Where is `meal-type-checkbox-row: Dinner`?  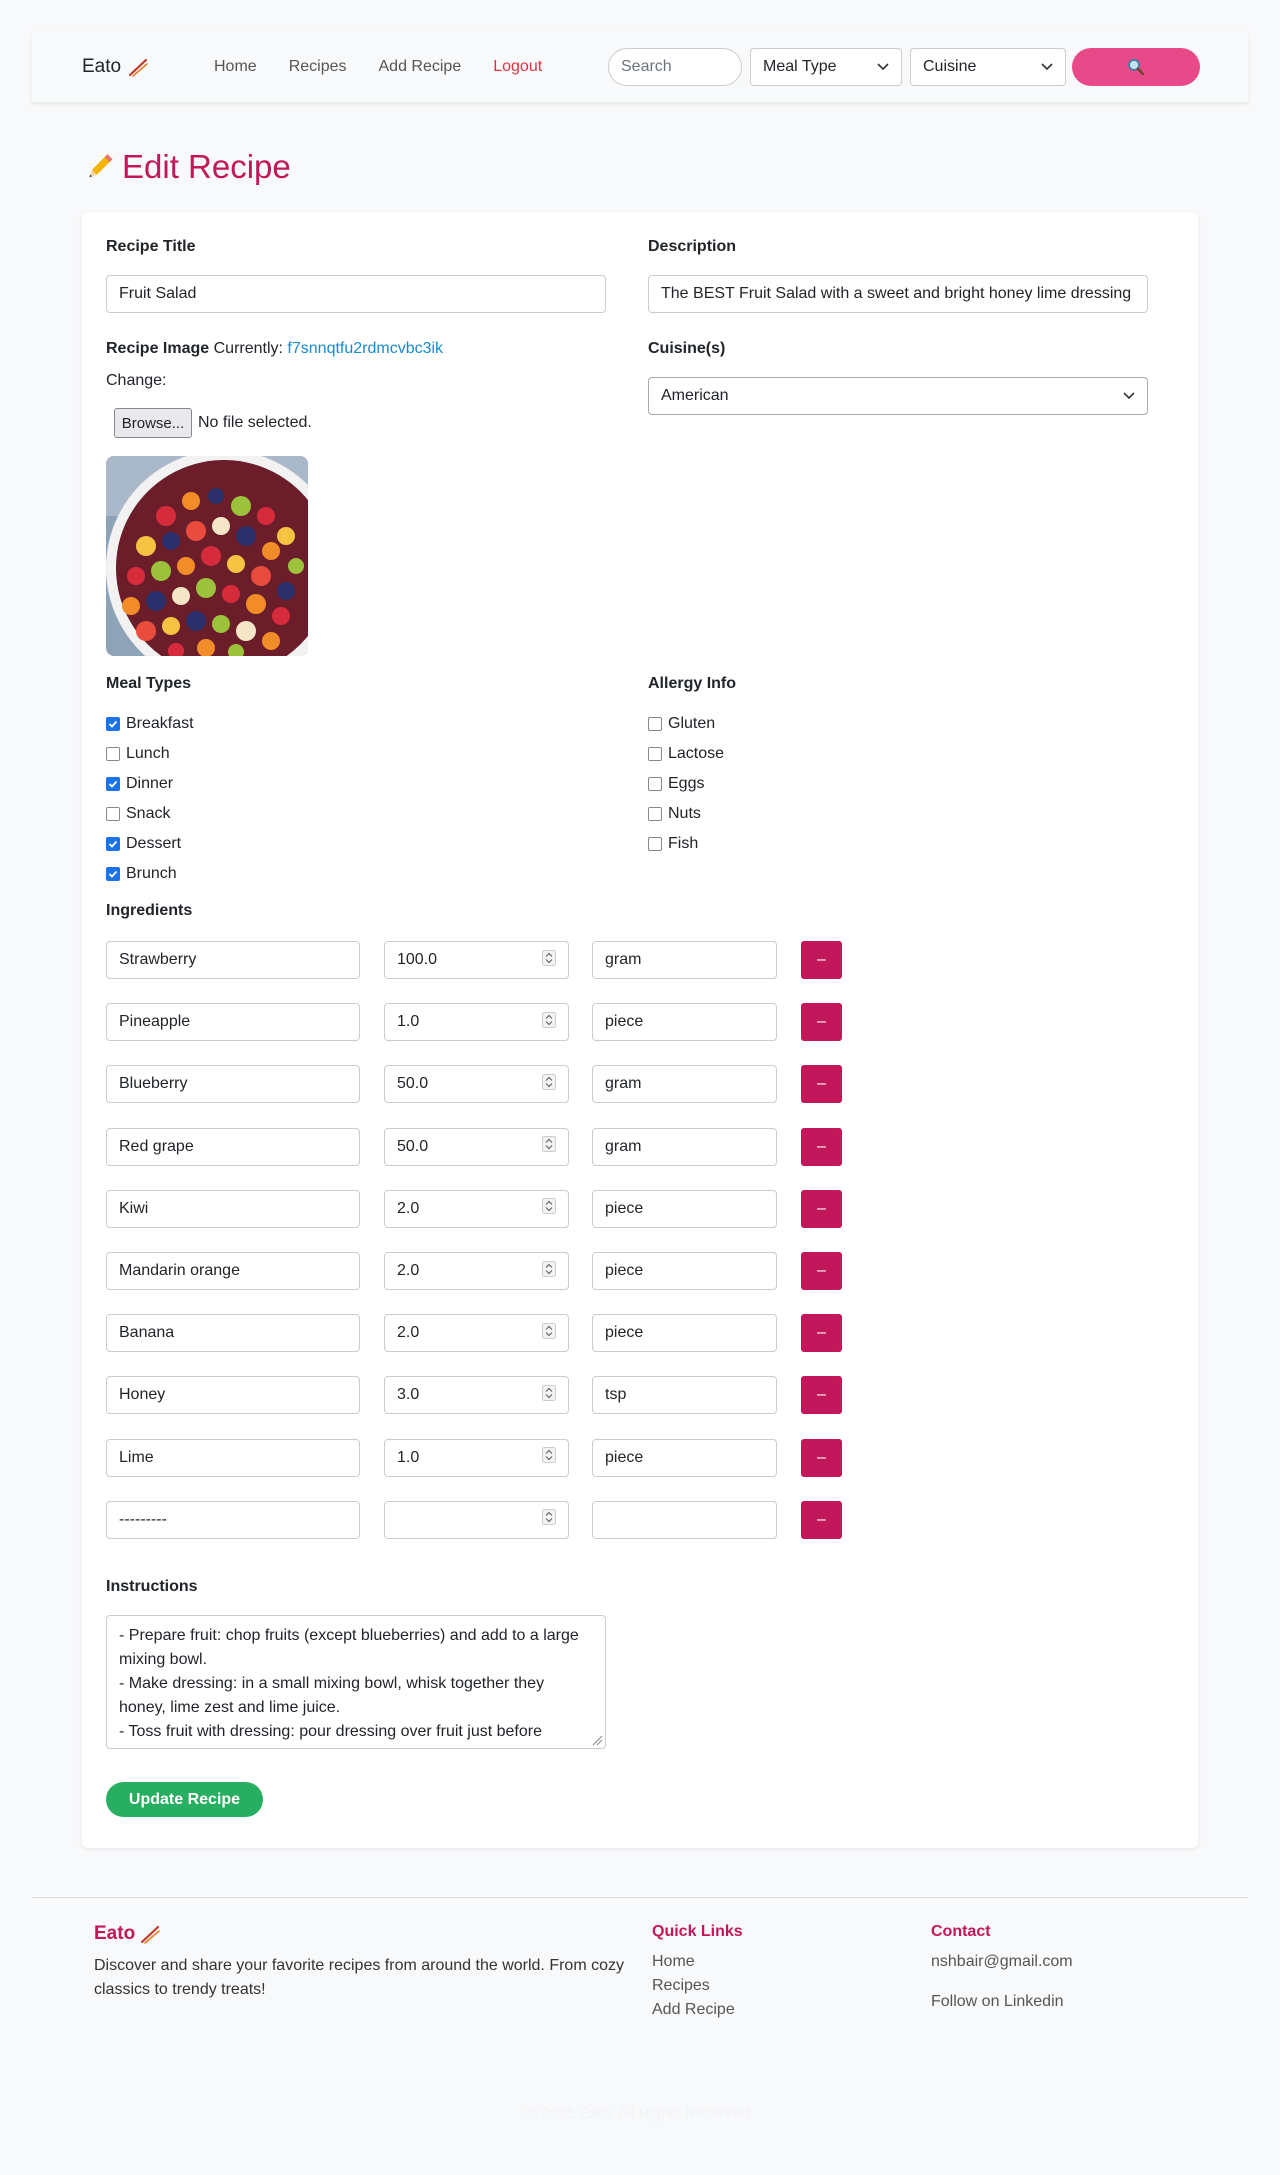
meal-type-checkbox-row: Dinner is located at coordinates (139, 784).